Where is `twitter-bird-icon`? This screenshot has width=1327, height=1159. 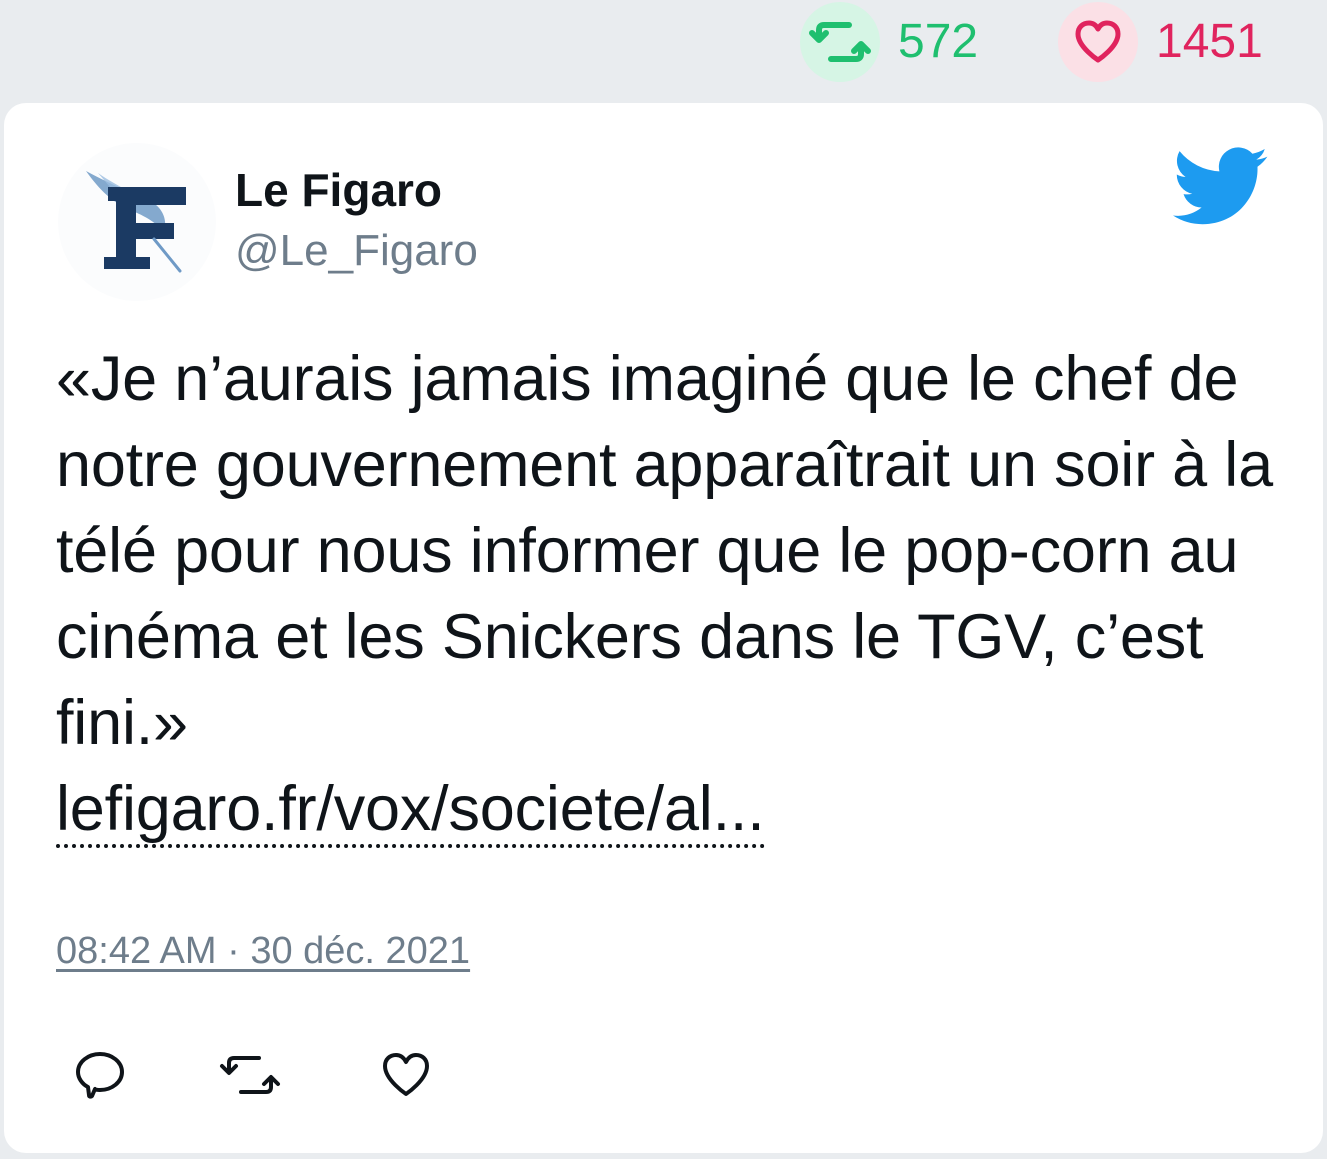 twitter-bird-icon is located at coordinates (1221, 187).